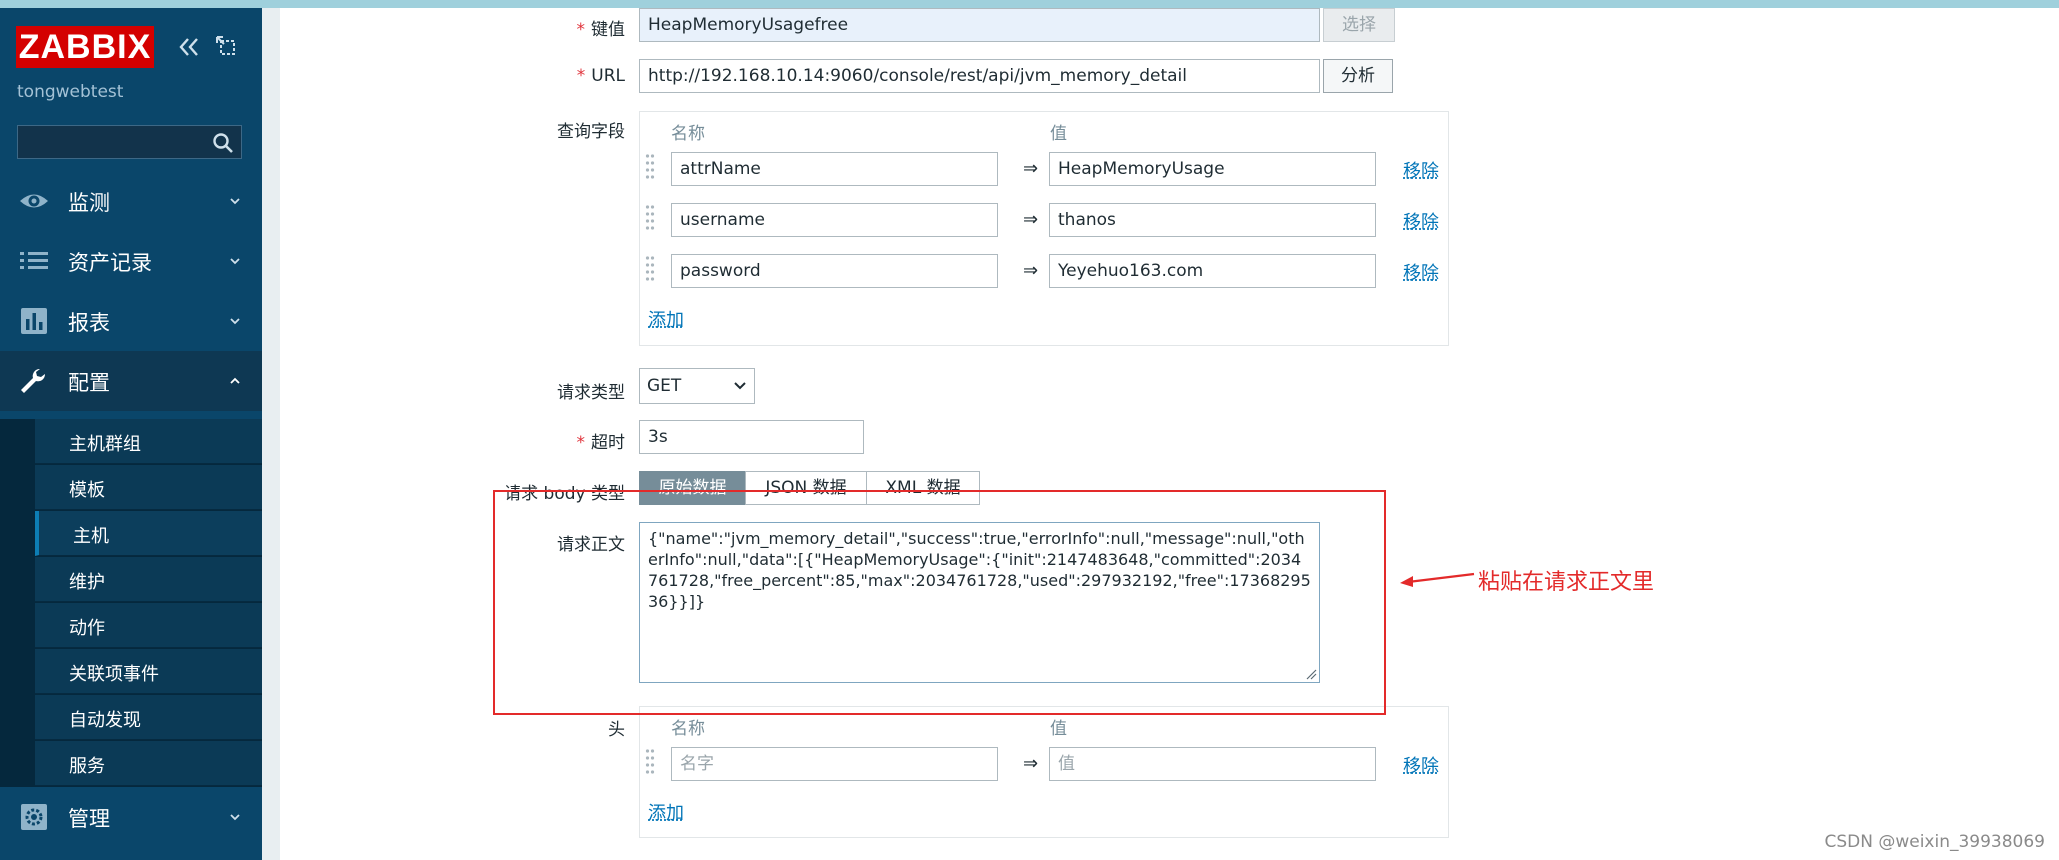 Image resolution: width=2059 pixels, height=860 pixels. What do you see at coordinates (34, 201) in the screenshot?
I see `eye-icon` at bounding box center [34, 201].